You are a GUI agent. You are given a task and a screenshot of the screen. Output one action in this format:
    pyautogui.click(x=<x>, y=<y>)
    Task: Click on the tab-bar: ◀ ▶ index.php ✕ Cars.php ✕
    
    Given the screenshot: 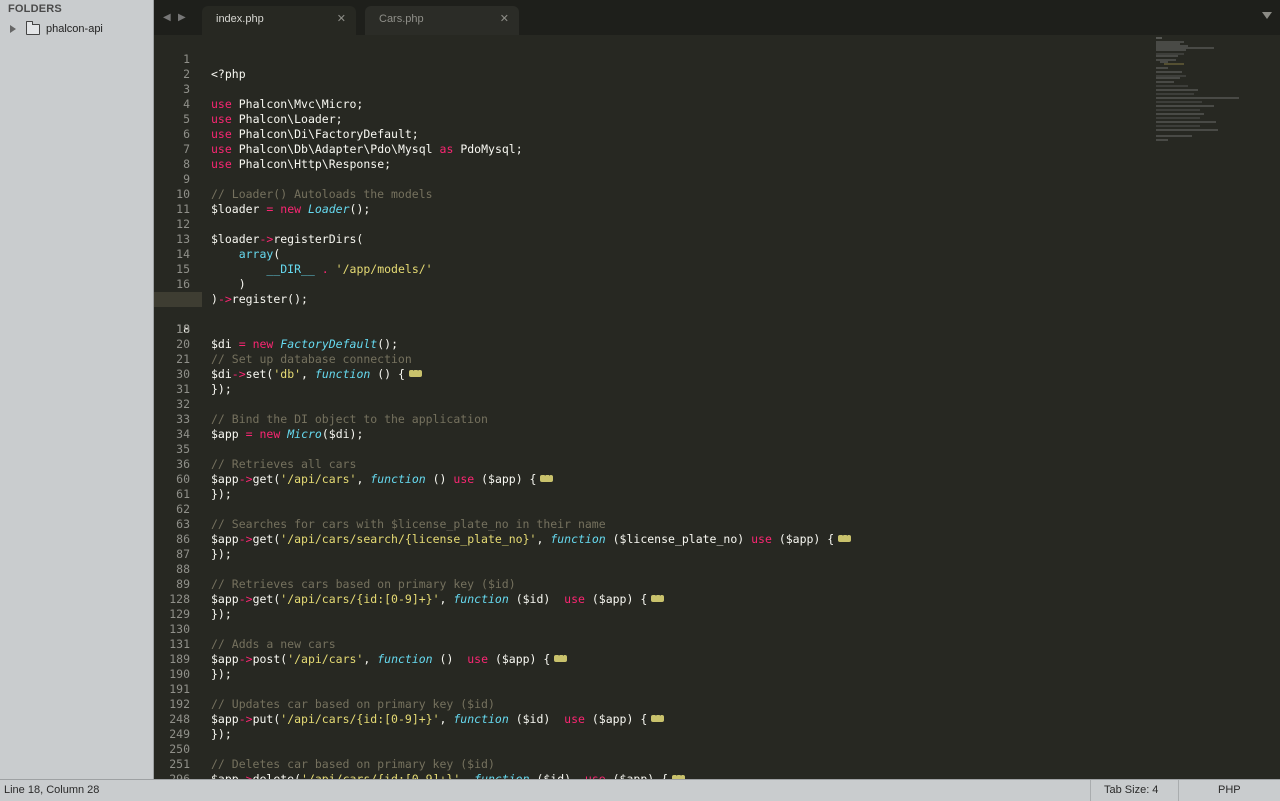 What is the action you would take?
    pyautogui.click(x=717, y=17)
    